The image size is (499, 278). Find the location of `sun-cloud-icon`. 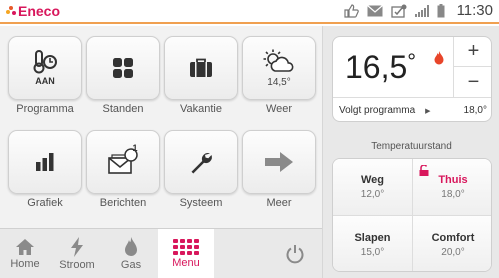

sun-cloud-icon is located at coordinates (278, 60).